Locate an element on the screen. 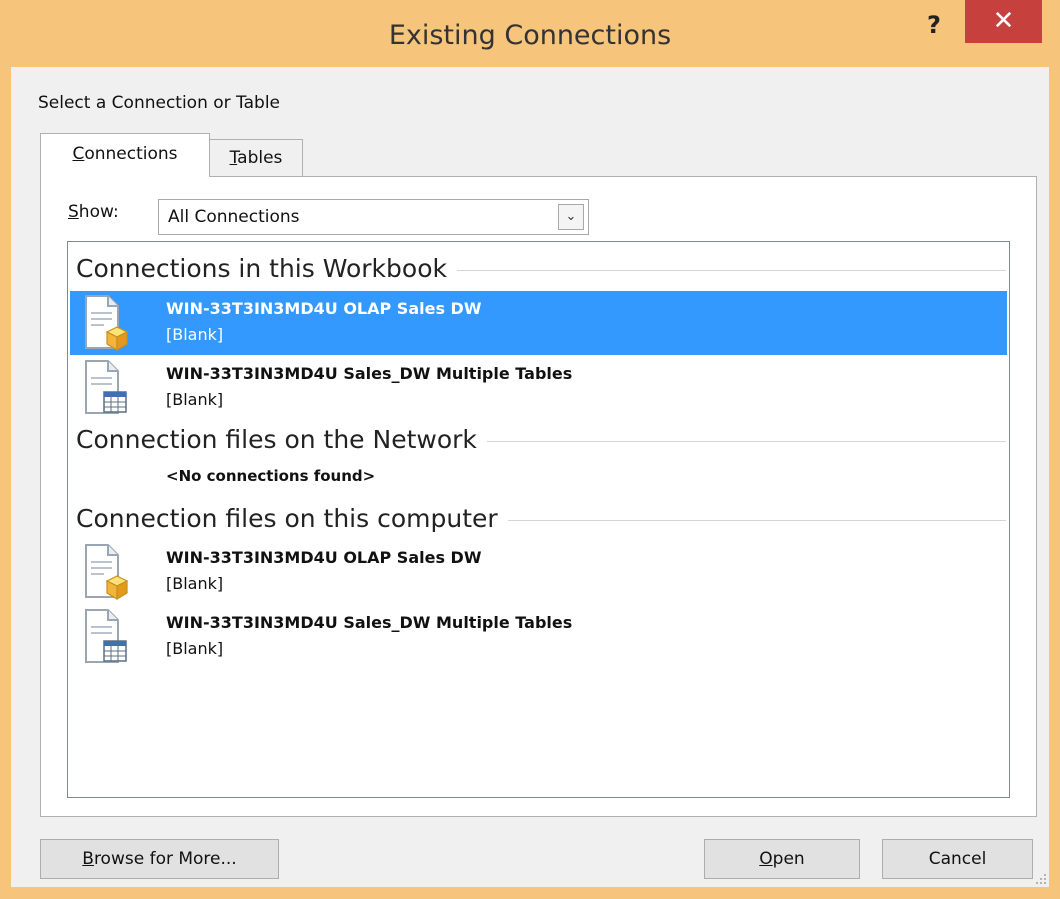 This screenshot has width=1060, height=899. close-button: ✕ is located at coordinates (1003, 21).